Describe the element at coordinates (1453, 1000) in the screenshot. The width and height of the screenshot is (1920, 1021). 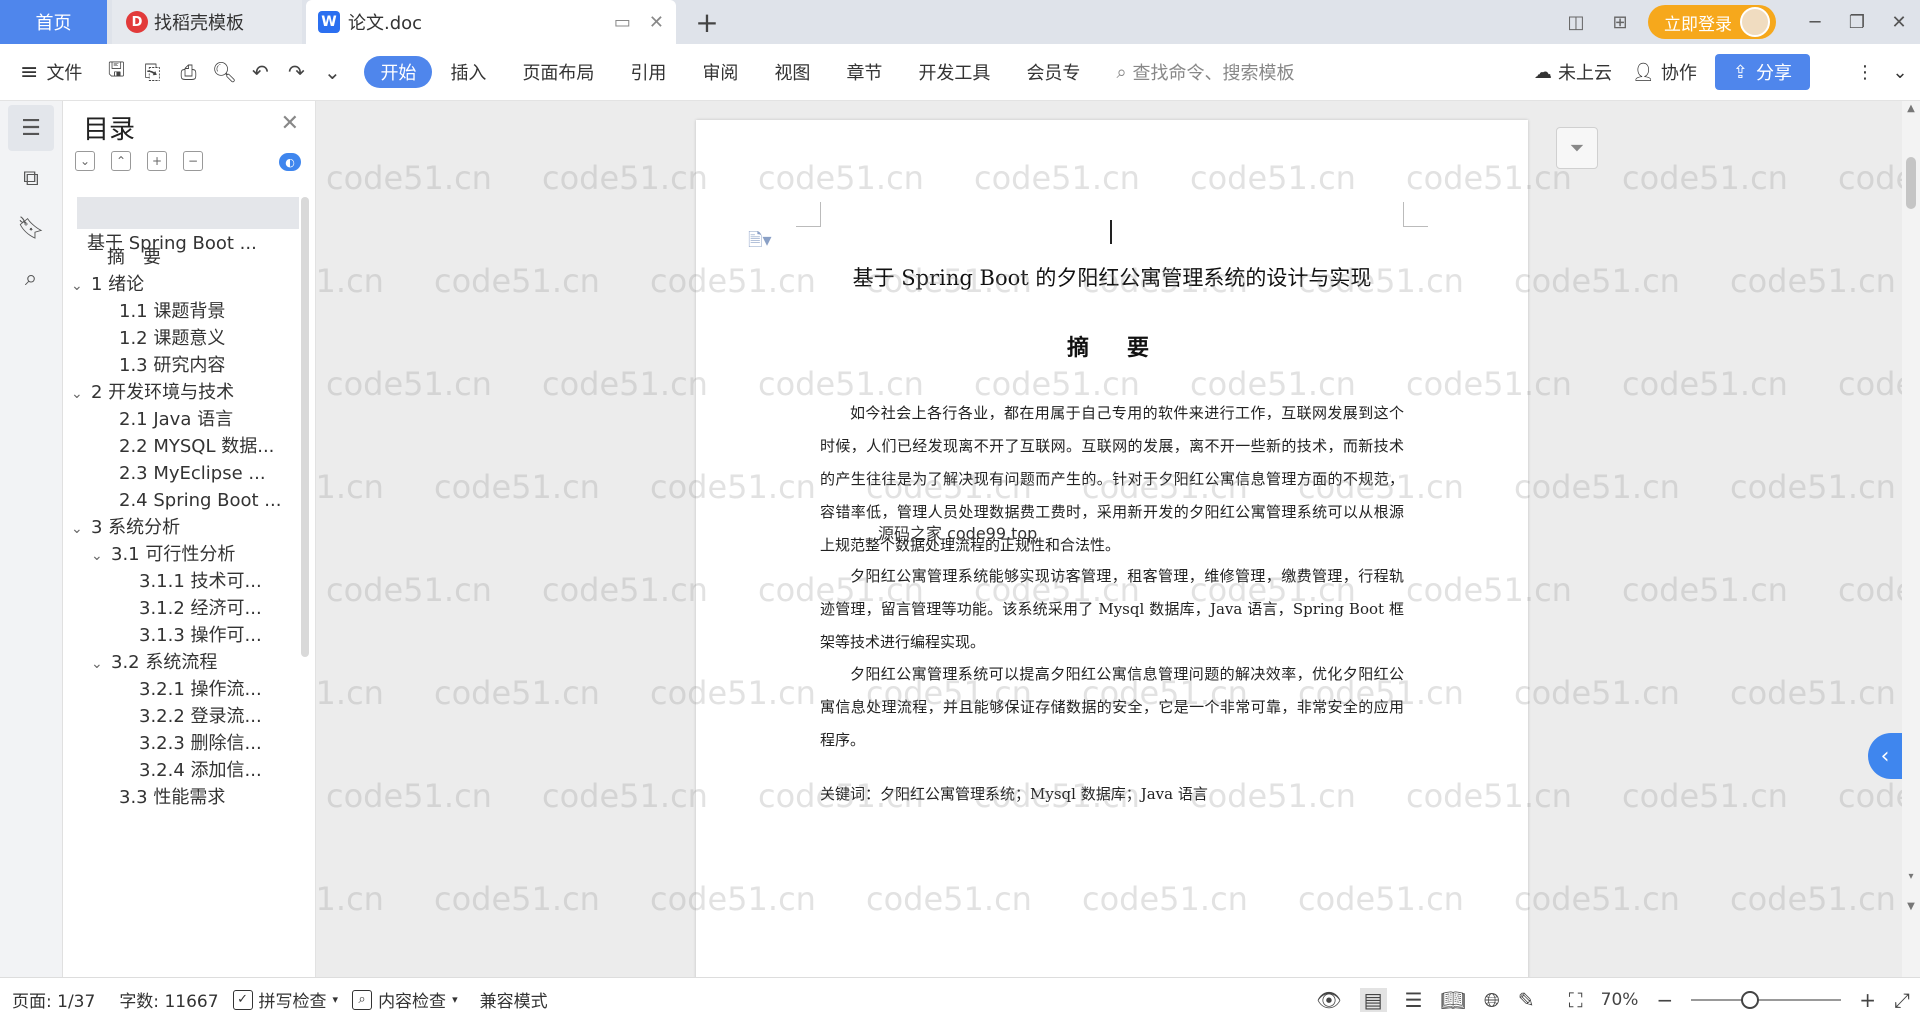
I see `reading-view-icon: 📖︎` at that location.